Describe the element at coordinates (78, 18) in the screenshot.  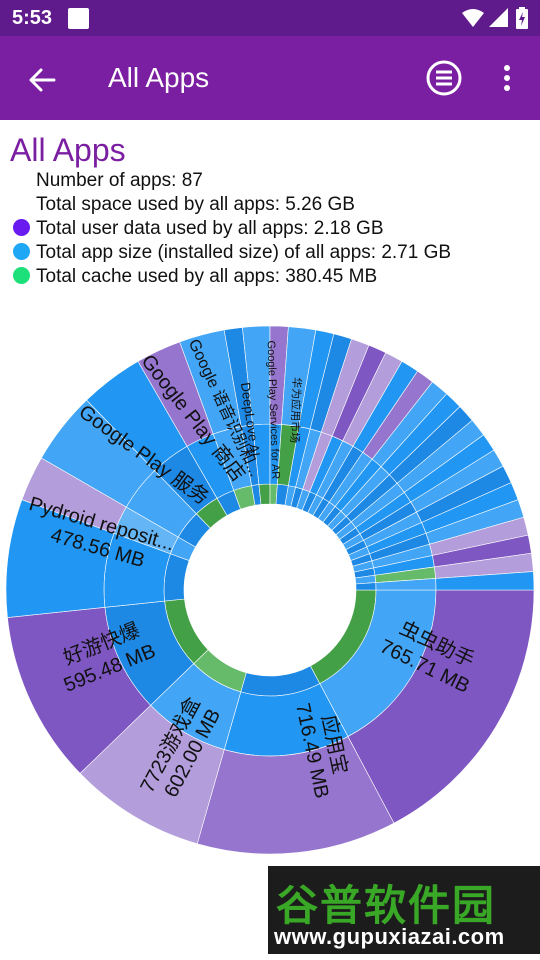
I see `notification-icon` at that location.